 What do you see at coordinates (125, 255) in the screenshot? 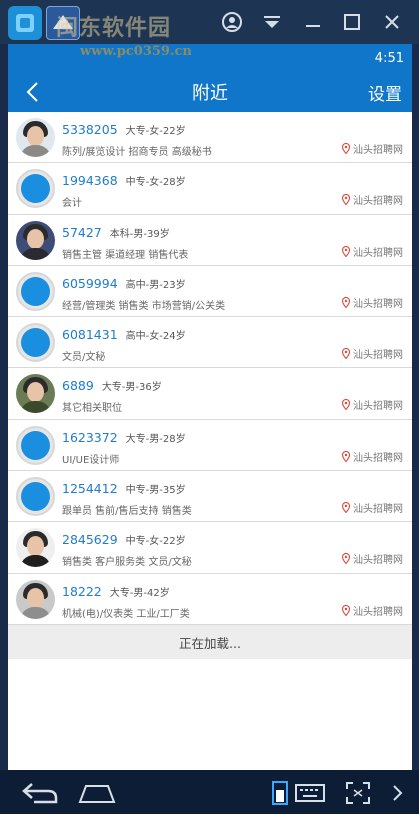
I see `candidate-tags: 销售主管 渠道经理 销售代表` at bounding box center [125, 255].